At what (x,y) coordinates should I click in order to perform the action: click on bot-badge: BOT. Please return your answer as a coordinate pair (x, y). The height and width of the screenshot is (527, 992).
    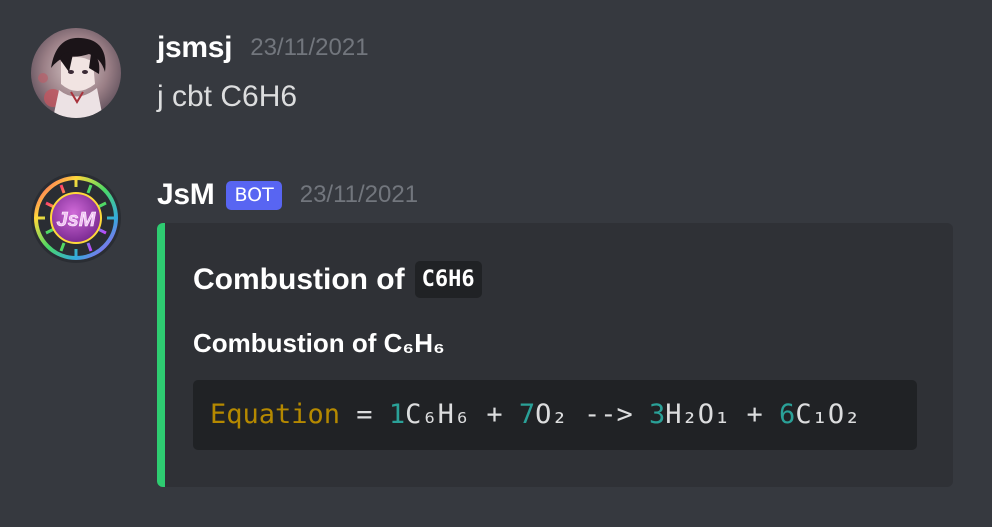
    Looking at the image, I should click on (254, 195).